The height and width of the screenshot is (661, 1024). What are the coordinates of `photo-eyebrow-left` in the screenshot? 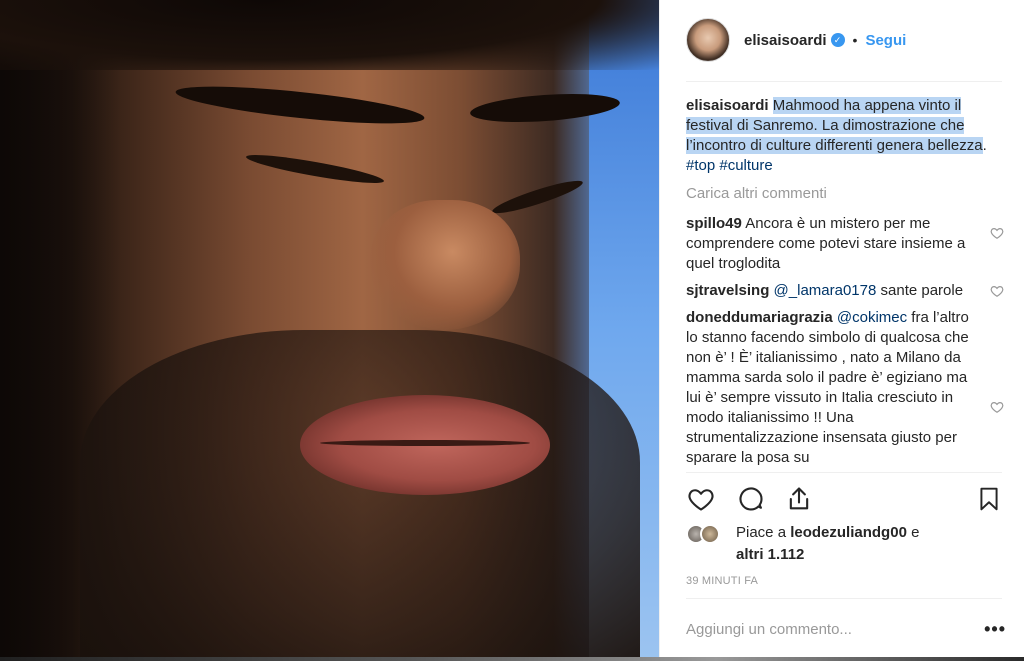 It's located at (300, 105).